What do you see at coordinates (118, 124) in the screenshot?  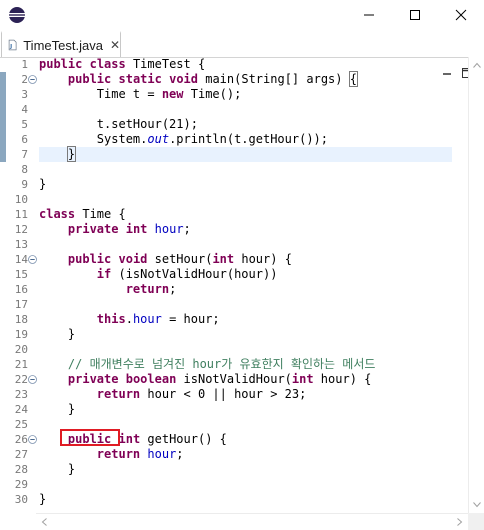 I see `code-text: t.setHour(21);` at bounding box center [118, 124].